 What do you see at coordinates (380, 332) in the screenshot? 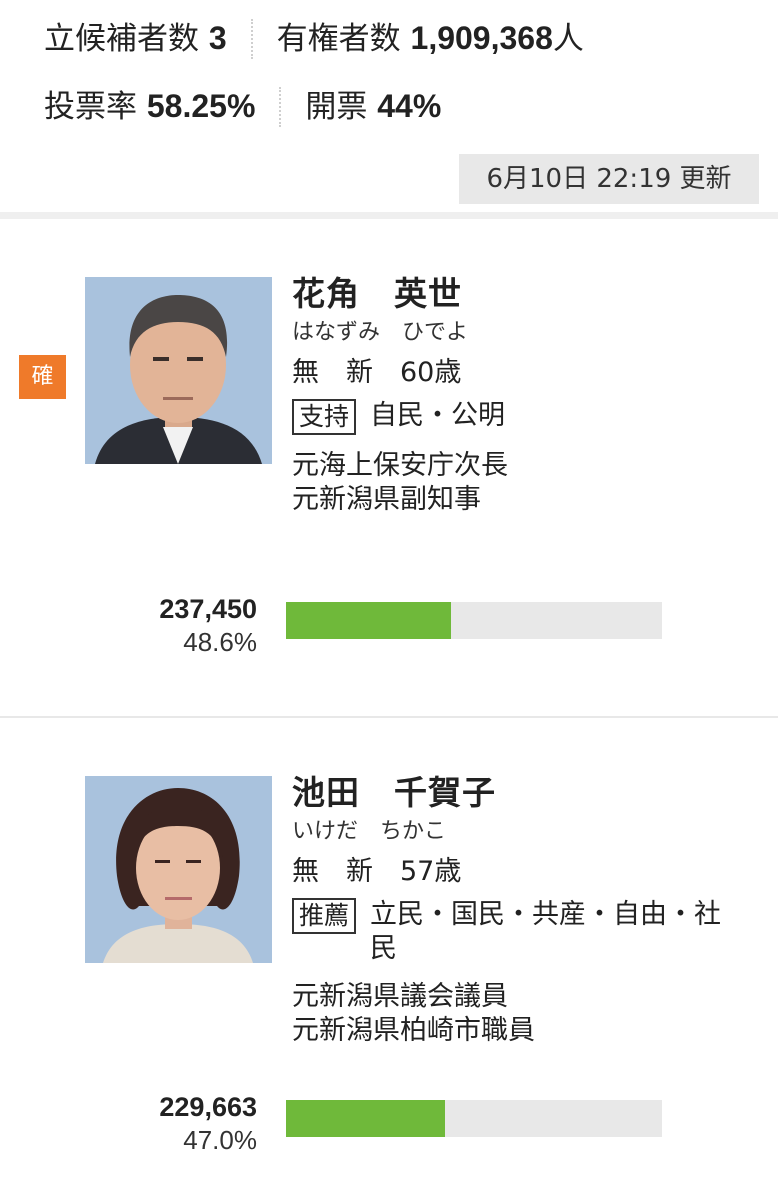
I see `candidate-kana: はなずみ ひでよ` at bounding box center [380, 332].